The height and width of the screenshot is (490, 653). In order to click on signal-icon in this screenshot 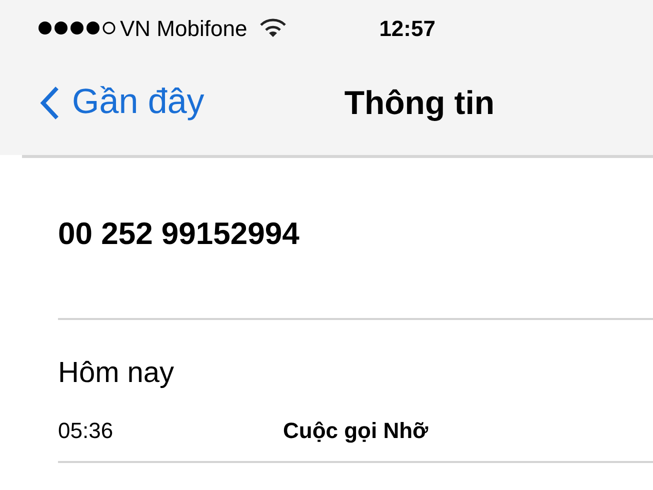, I will do `click(77, 28)`.